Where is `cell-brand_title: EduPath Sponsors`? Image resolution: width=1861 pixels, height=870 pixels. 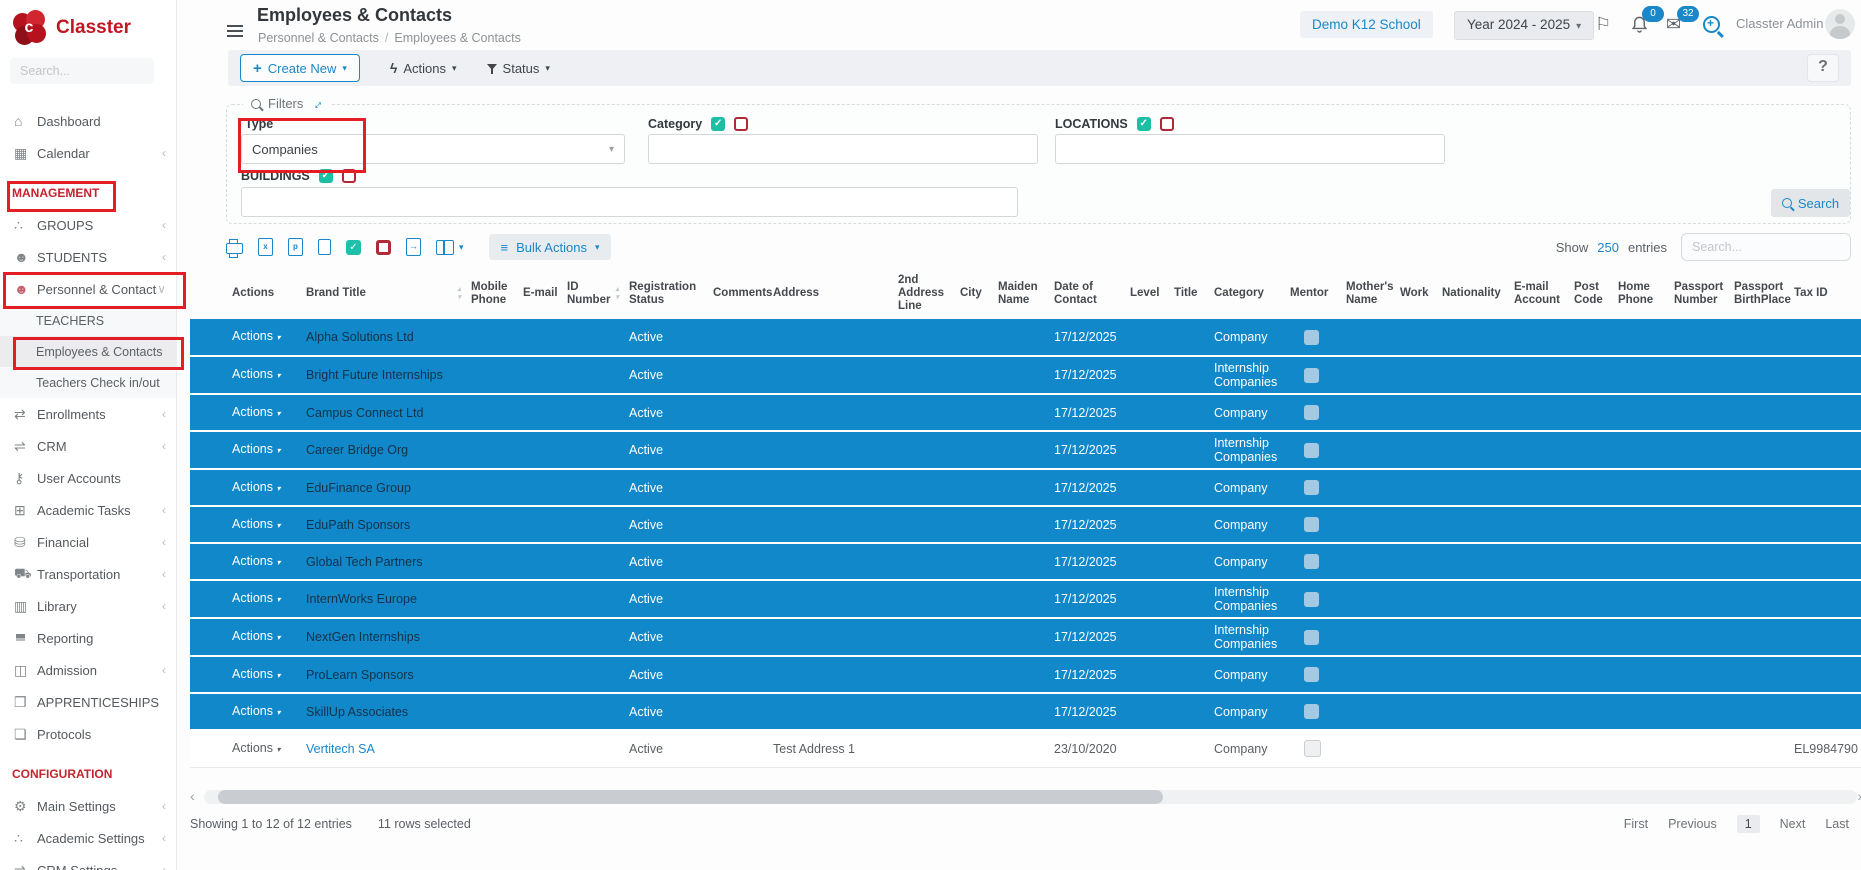 cell-brand_title: EduPath Sponsors is located at coordinates (384, 524).